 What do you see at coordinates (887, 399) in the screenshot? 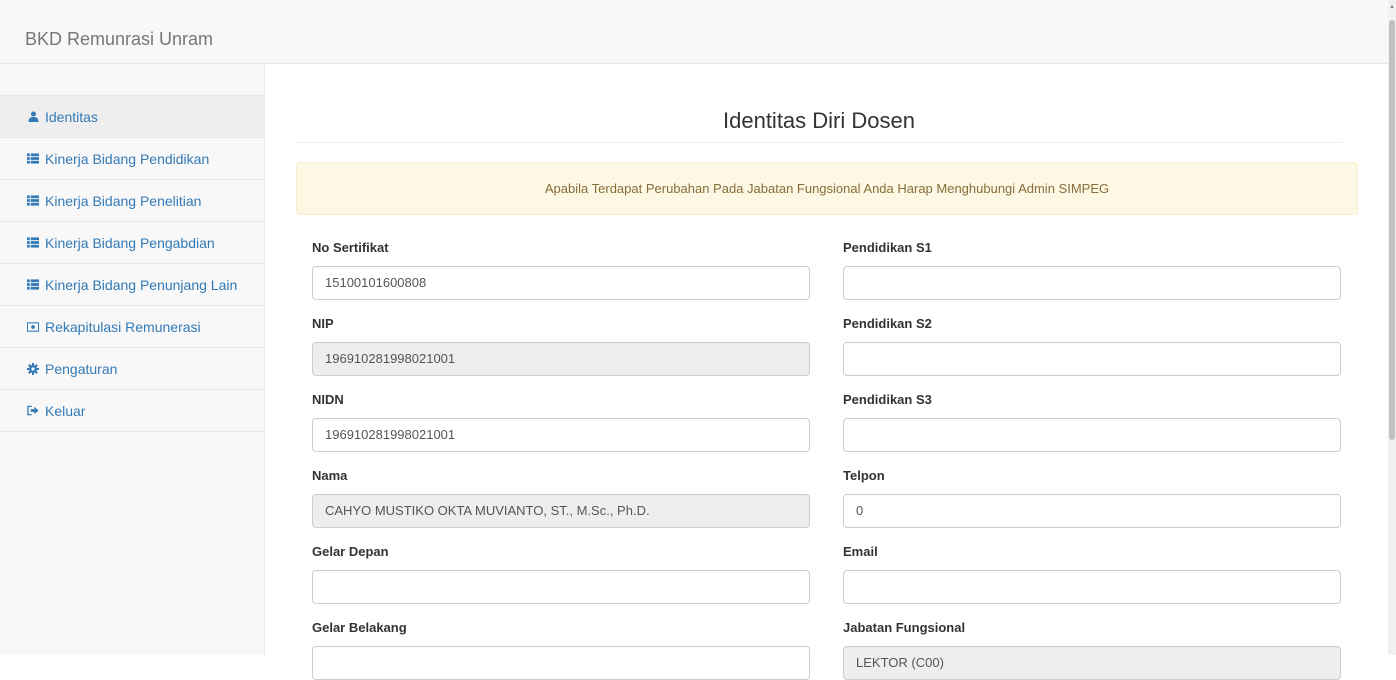
I see `pendidikan-s3-label: Pendidikan S3` at bounding box center [887, 399].